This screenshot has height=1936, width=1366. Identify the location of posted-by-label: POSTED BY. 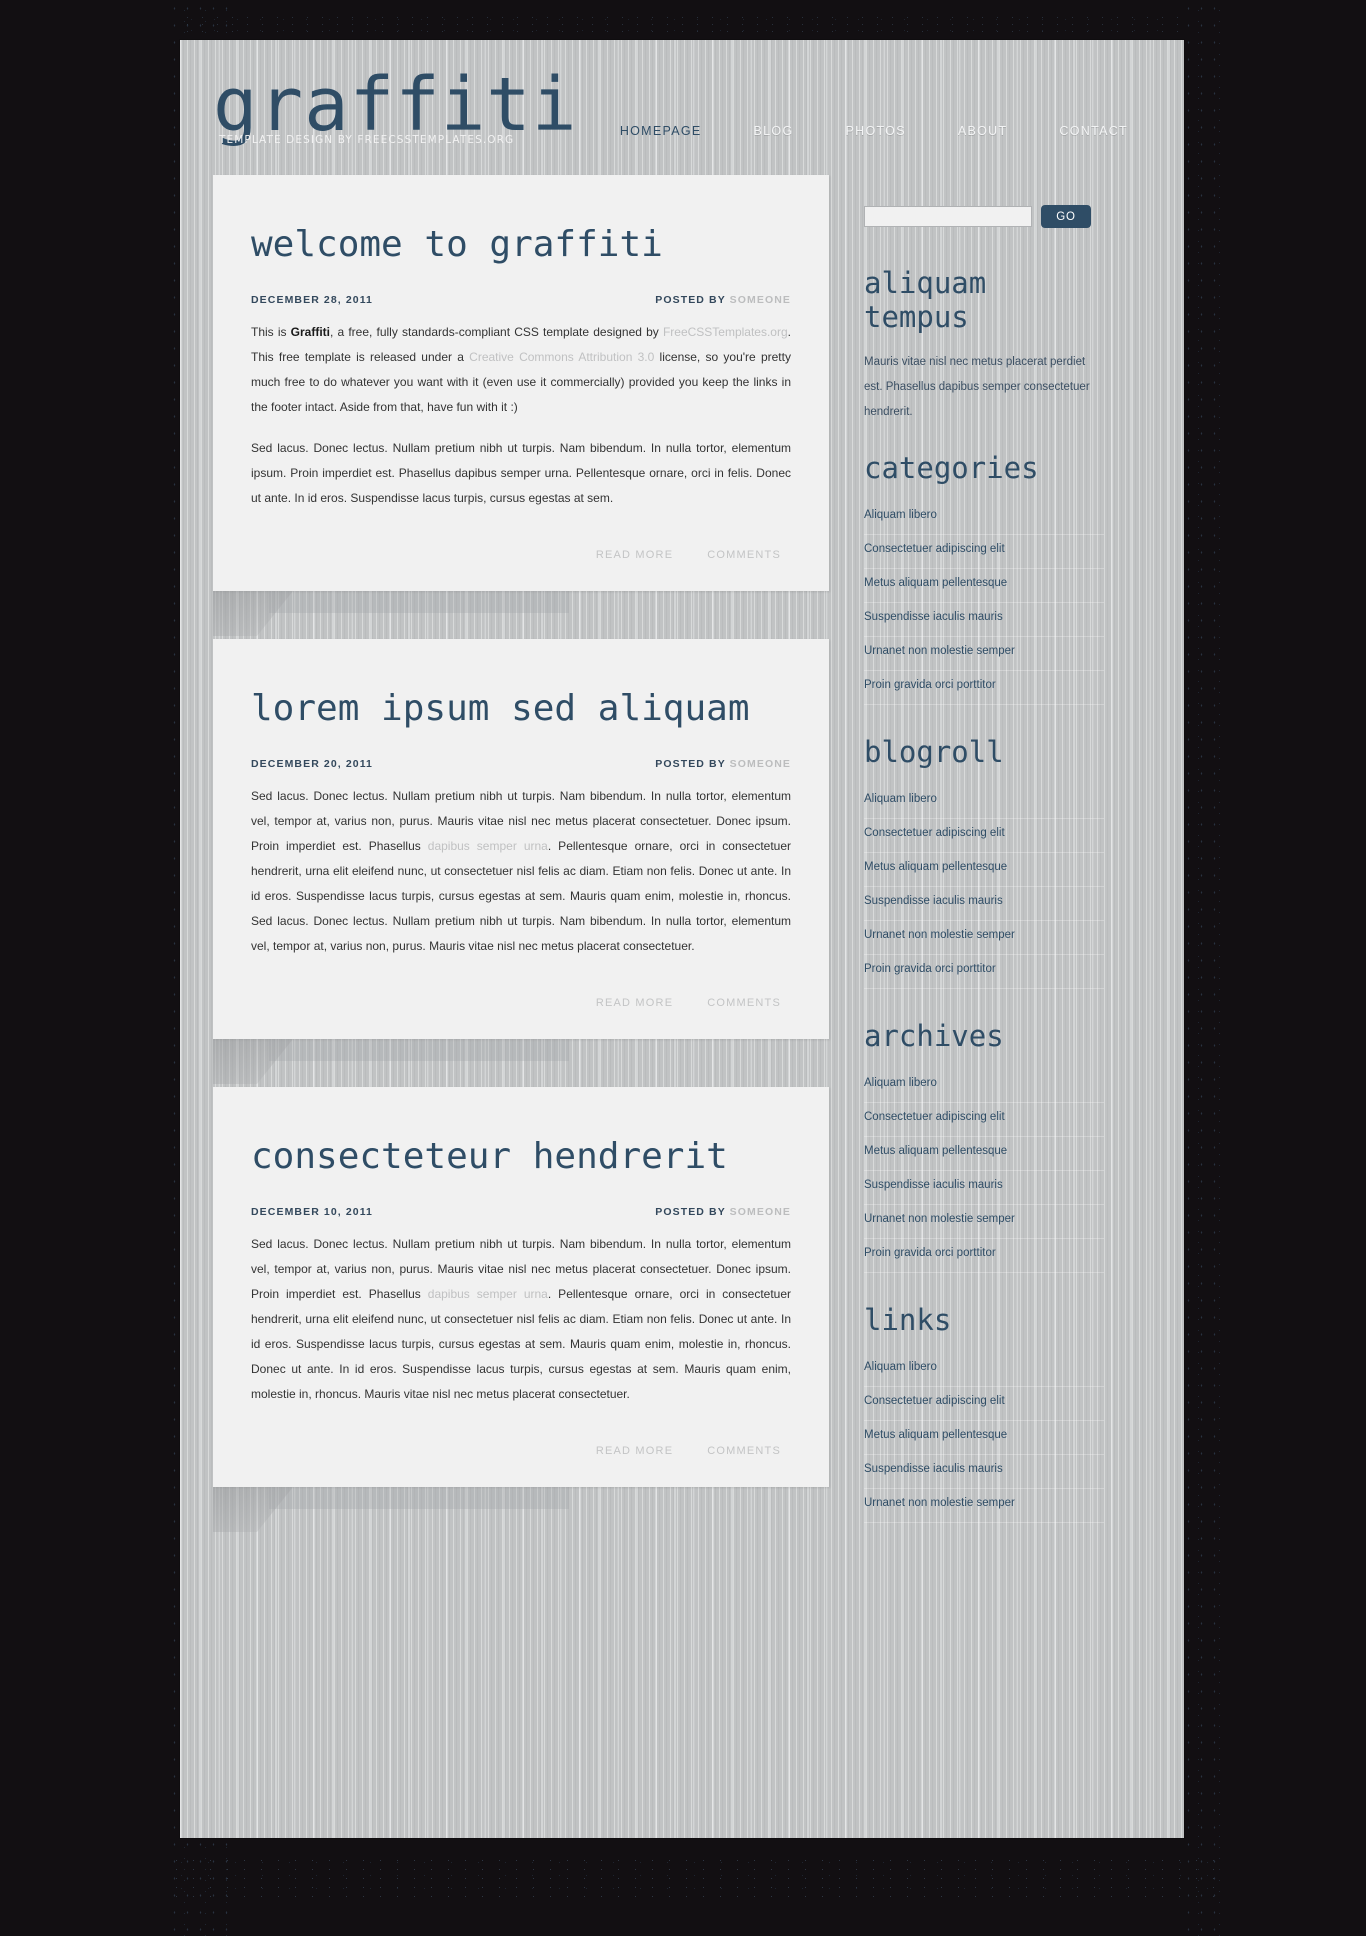
(692, 764).